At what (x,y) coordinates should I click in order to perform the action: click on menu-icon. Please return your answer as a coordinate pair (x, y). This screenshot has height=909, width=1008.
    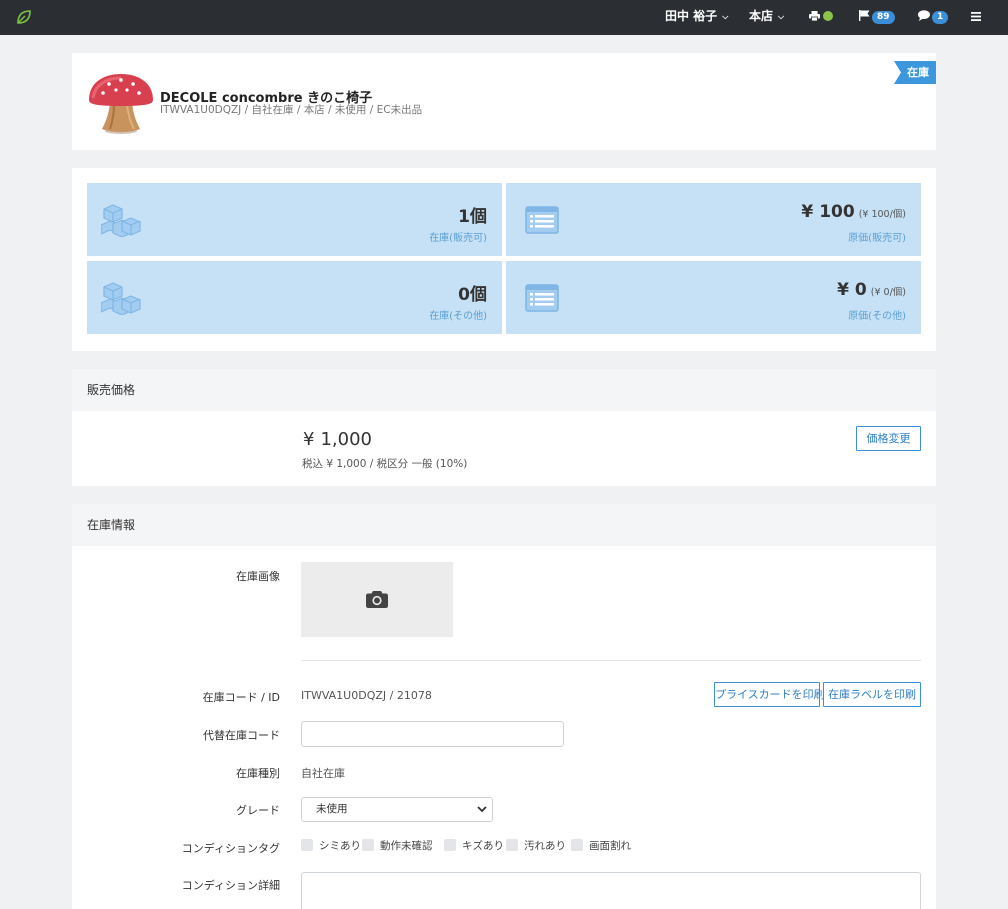
    Looking at the image, I should click on (976, 16).